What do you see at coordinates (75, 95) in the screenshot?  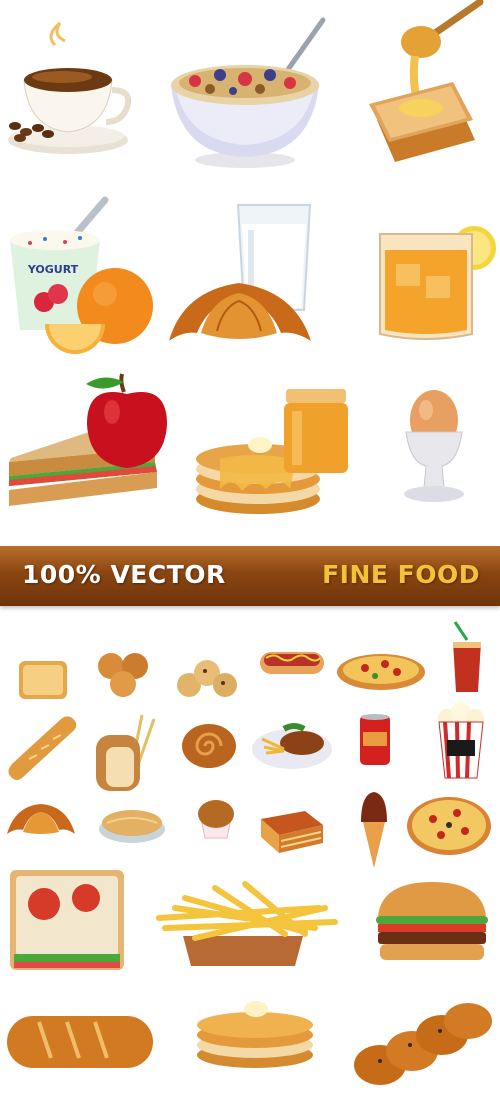 I see `coffee-cup-icon` at bounding box center [75, 95].